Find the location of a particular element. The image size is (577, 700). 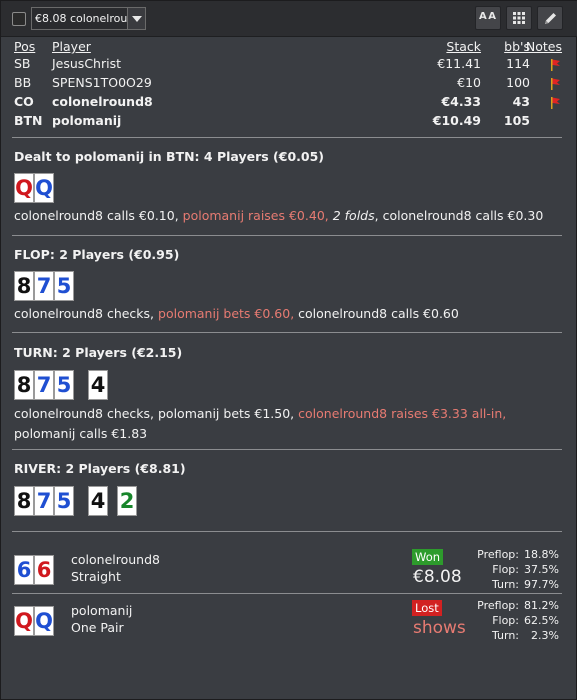

player-name: JesusChrist is located at coordinates (87, 63).